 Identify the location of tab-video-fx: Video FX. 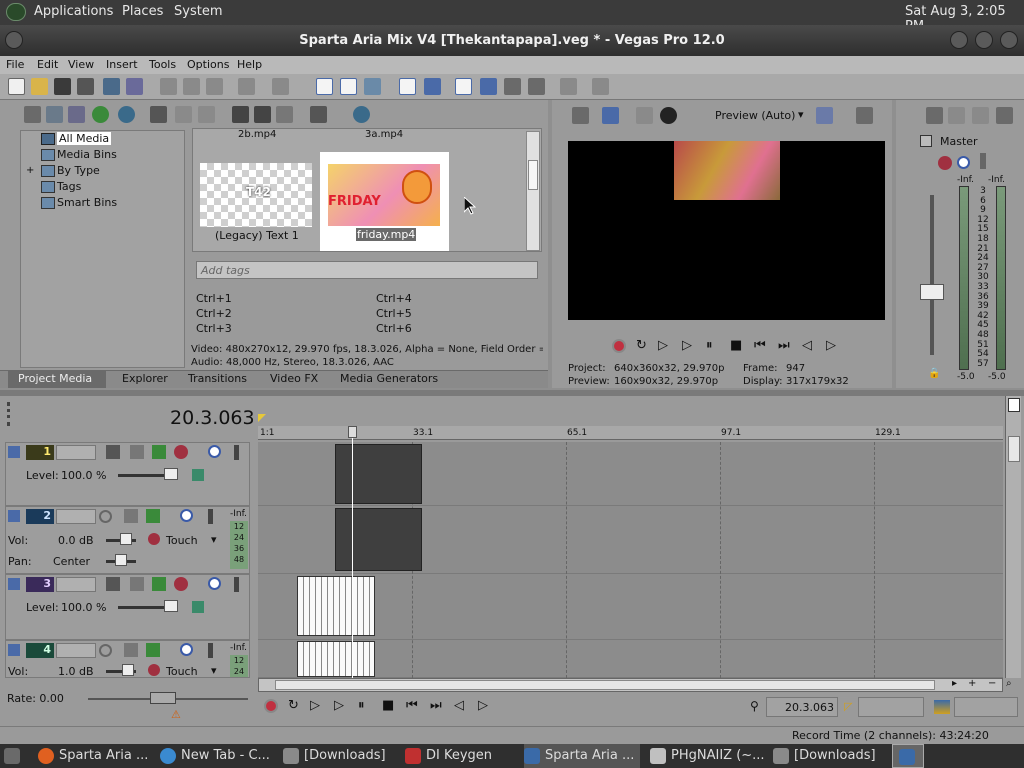
(294, 378).